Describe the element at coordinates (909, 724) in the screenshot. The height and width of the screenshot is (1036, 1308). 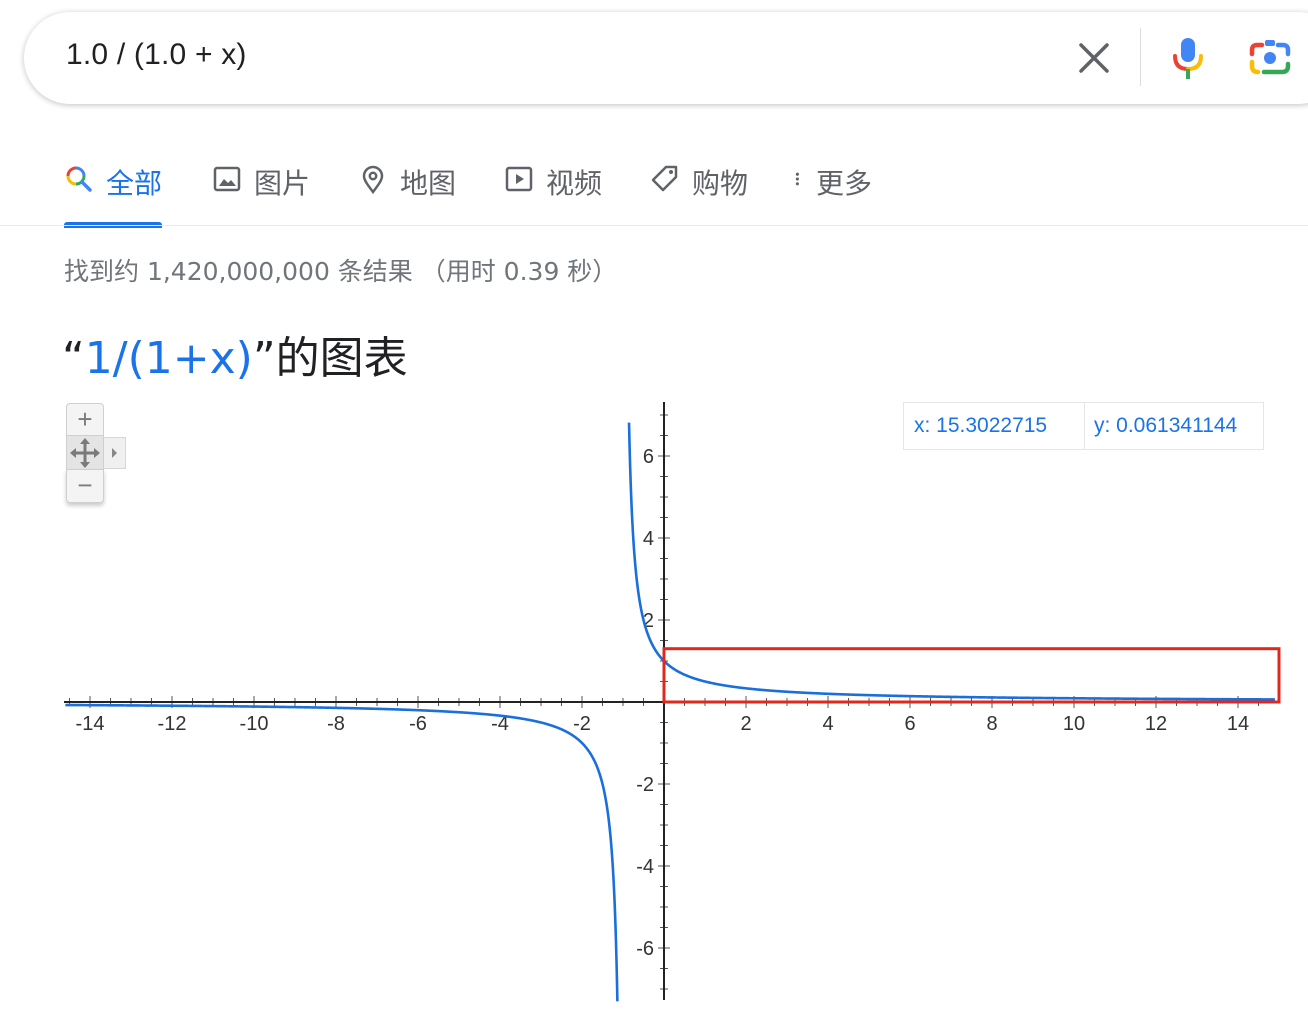
I see `x-tick-label: 6` at that location.